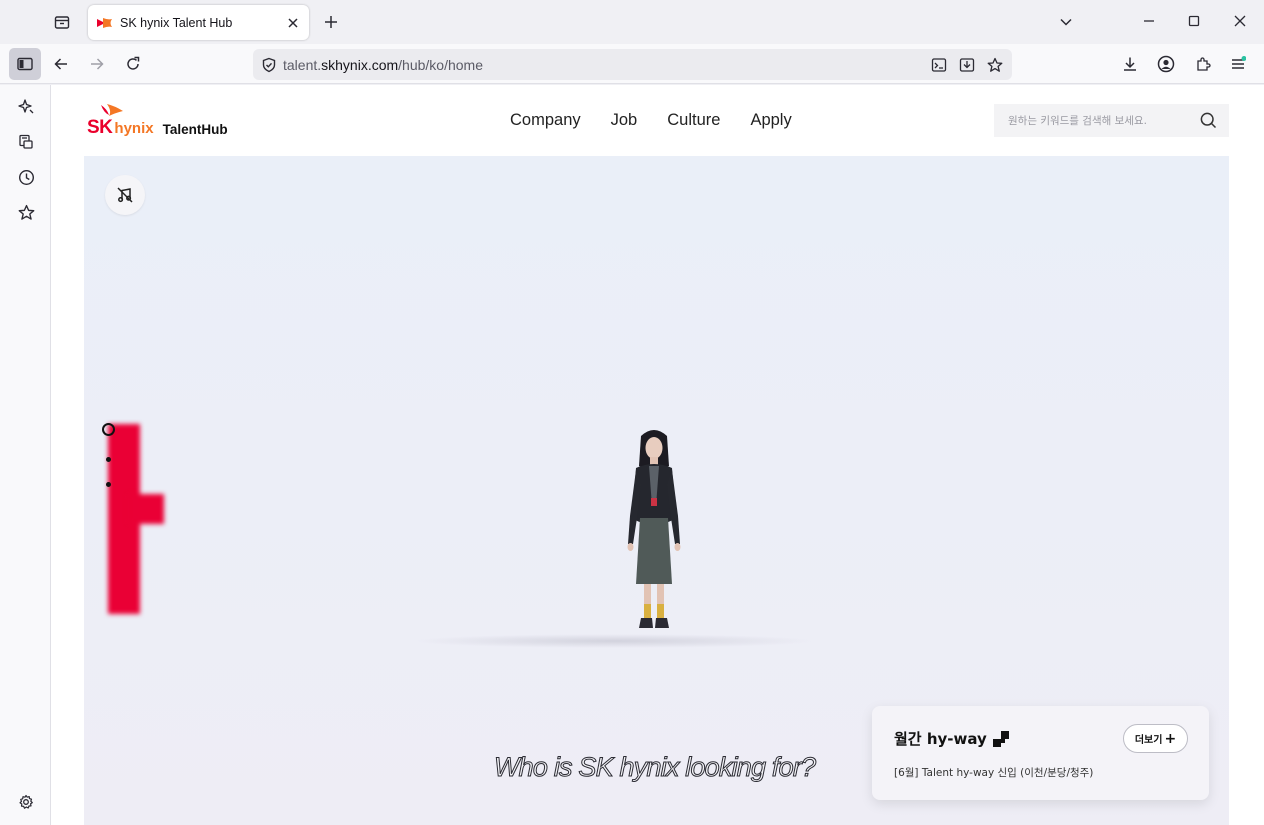  I want to click on back-button, so click(61, 64).